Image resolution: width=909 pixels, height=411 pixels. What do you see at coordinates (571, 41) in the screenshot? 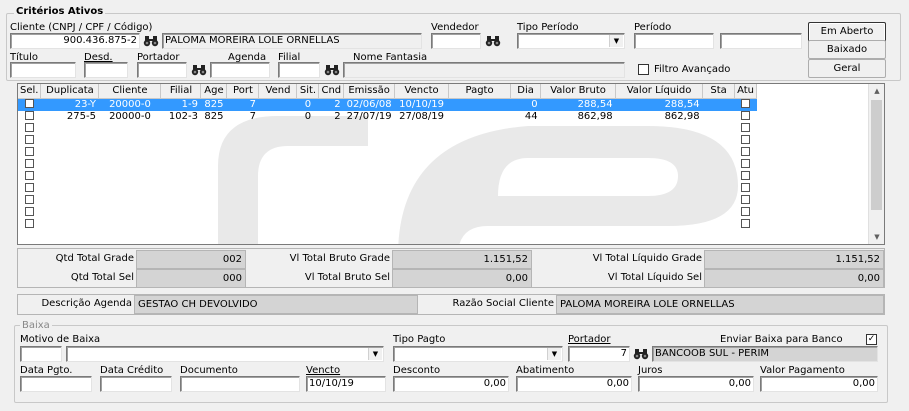
I see `tipo-periodo-select: ▼` at bounding box center [571, 41].